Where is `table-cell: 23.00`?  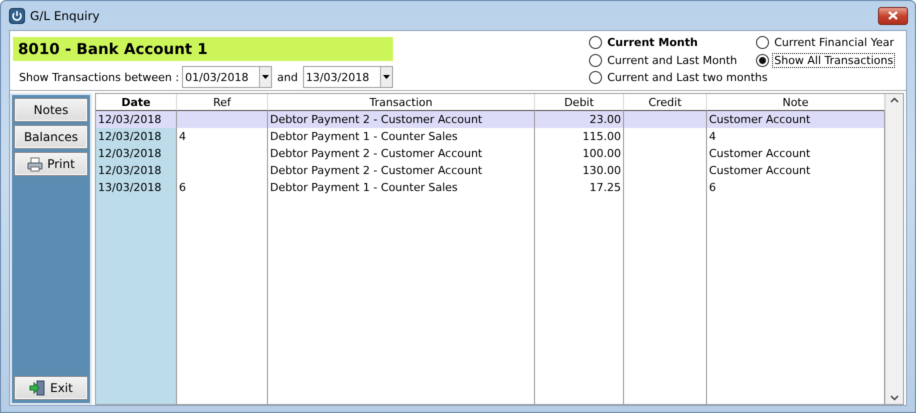
table-cell: 23.00 is located at coordinates (579, 119).